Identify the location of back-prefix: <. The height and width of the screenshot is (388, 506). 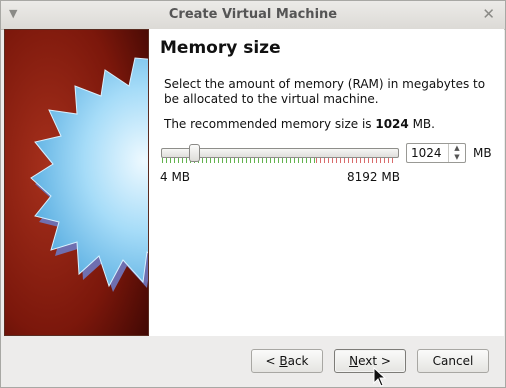
(272, 361).